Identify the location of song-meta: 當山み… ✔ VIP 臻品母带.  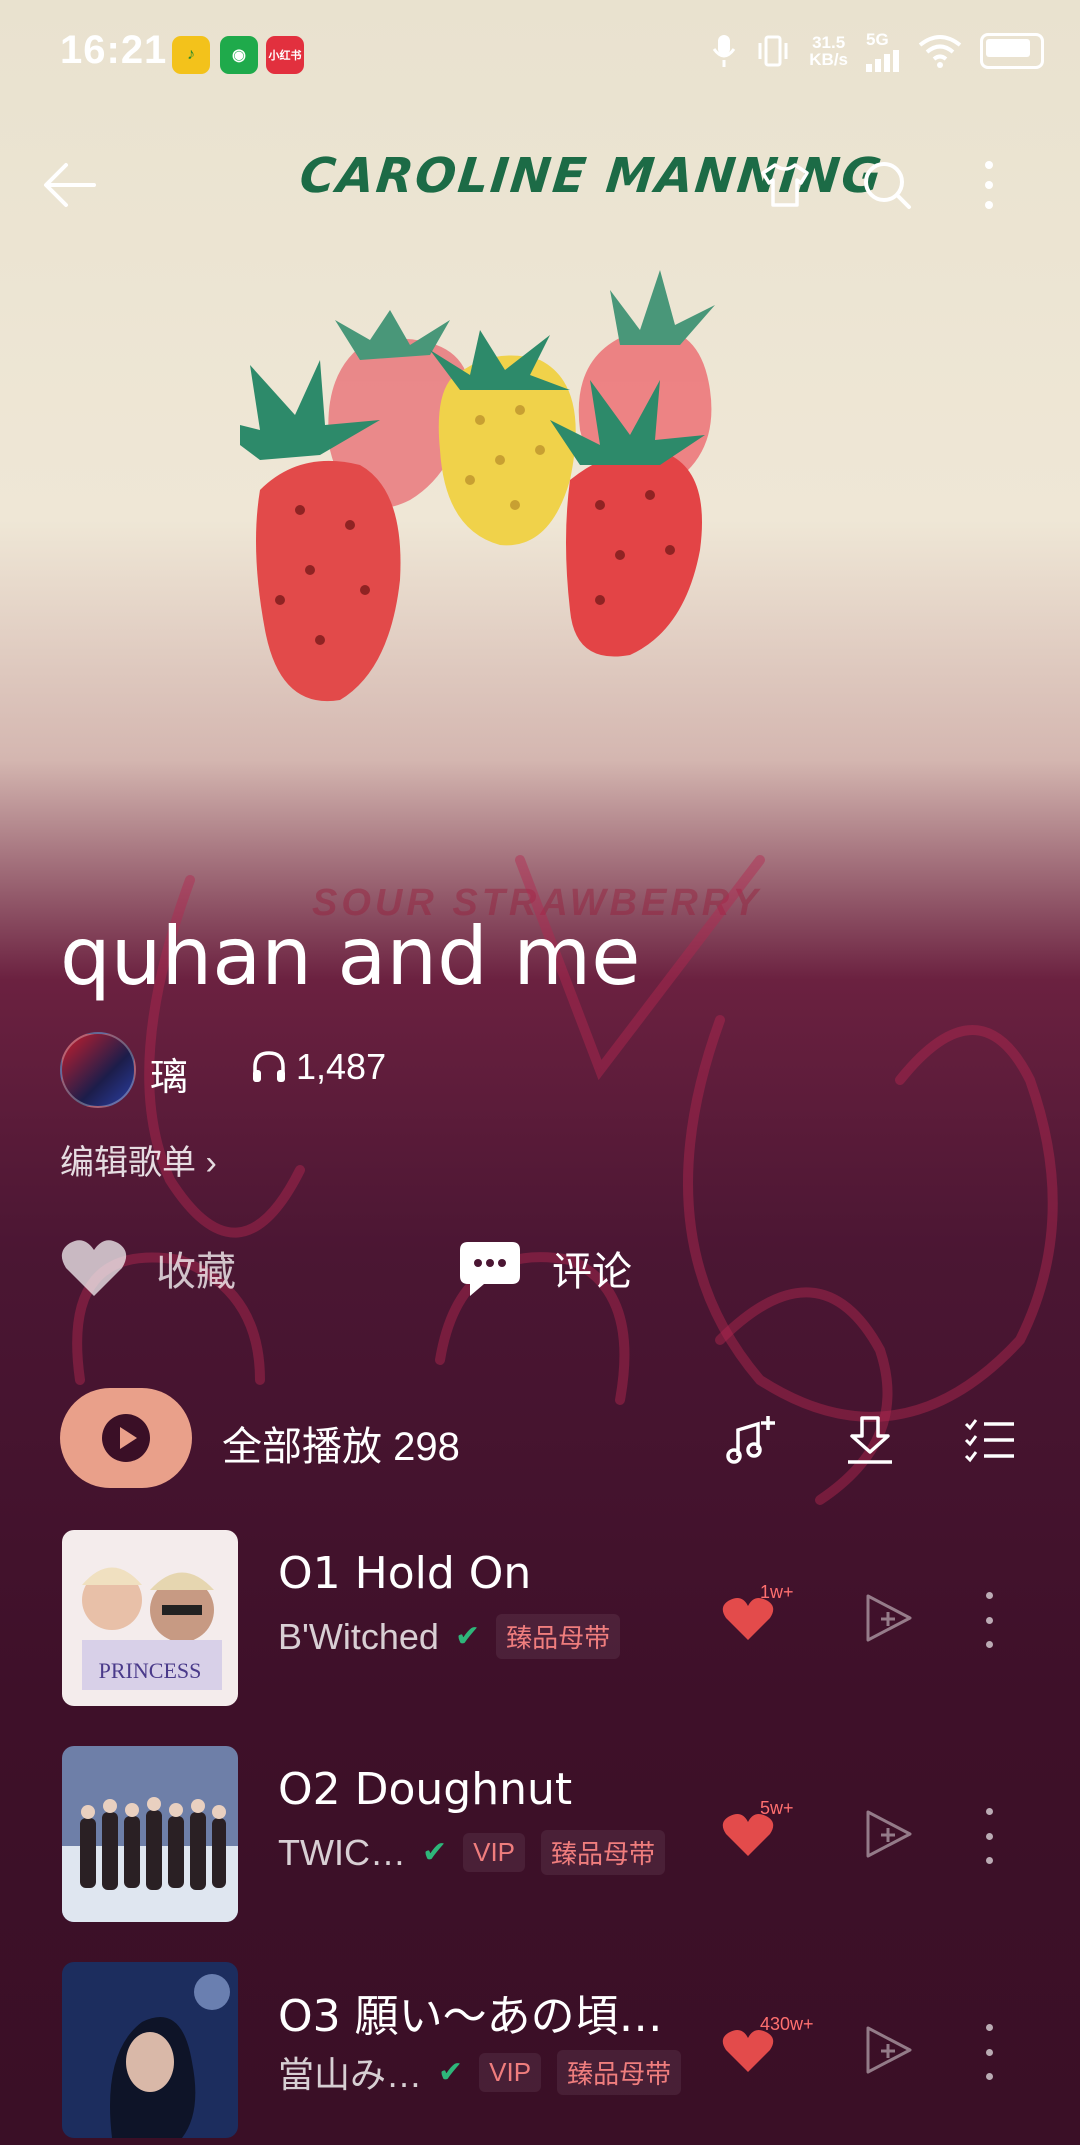
(480, 2072).